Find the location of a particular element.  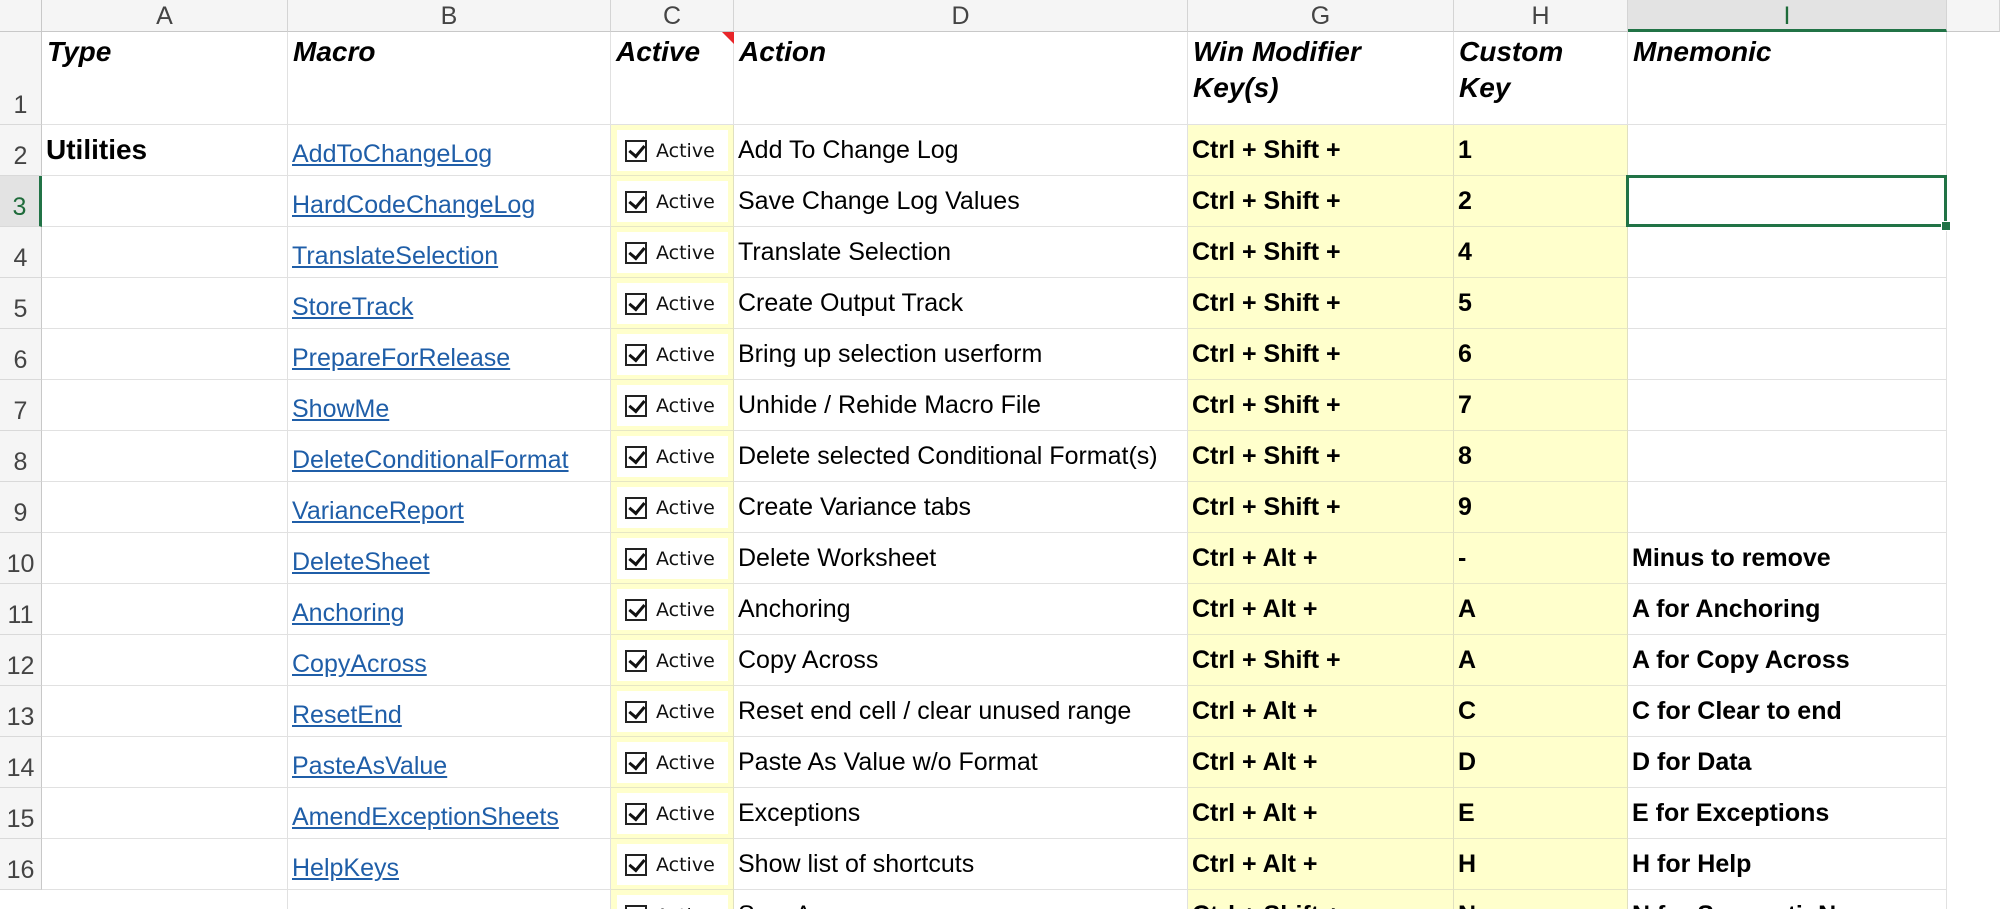

custom-key-cell: N is located at coordinates (1541, 899).